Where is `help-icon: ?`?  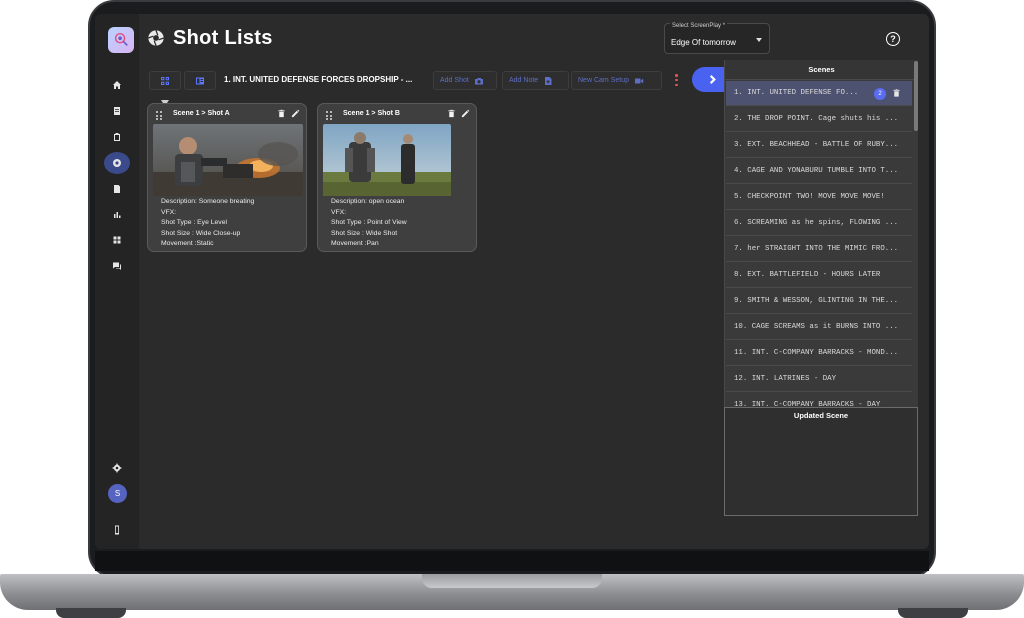
help-icon: ? is located at coordinates (893, 39).